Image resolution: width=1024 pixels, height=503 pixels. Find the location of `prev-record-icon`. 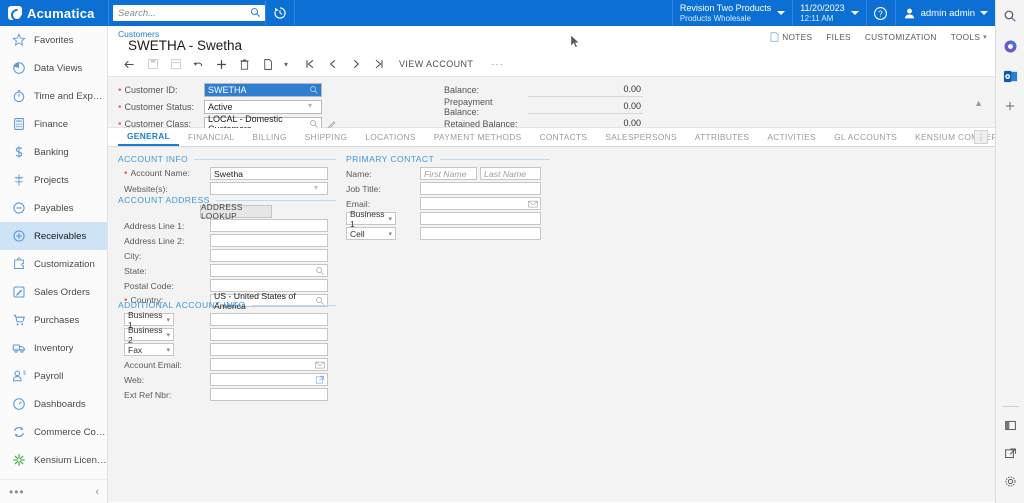

prev-record-icon is located at coordinates (332, 64).